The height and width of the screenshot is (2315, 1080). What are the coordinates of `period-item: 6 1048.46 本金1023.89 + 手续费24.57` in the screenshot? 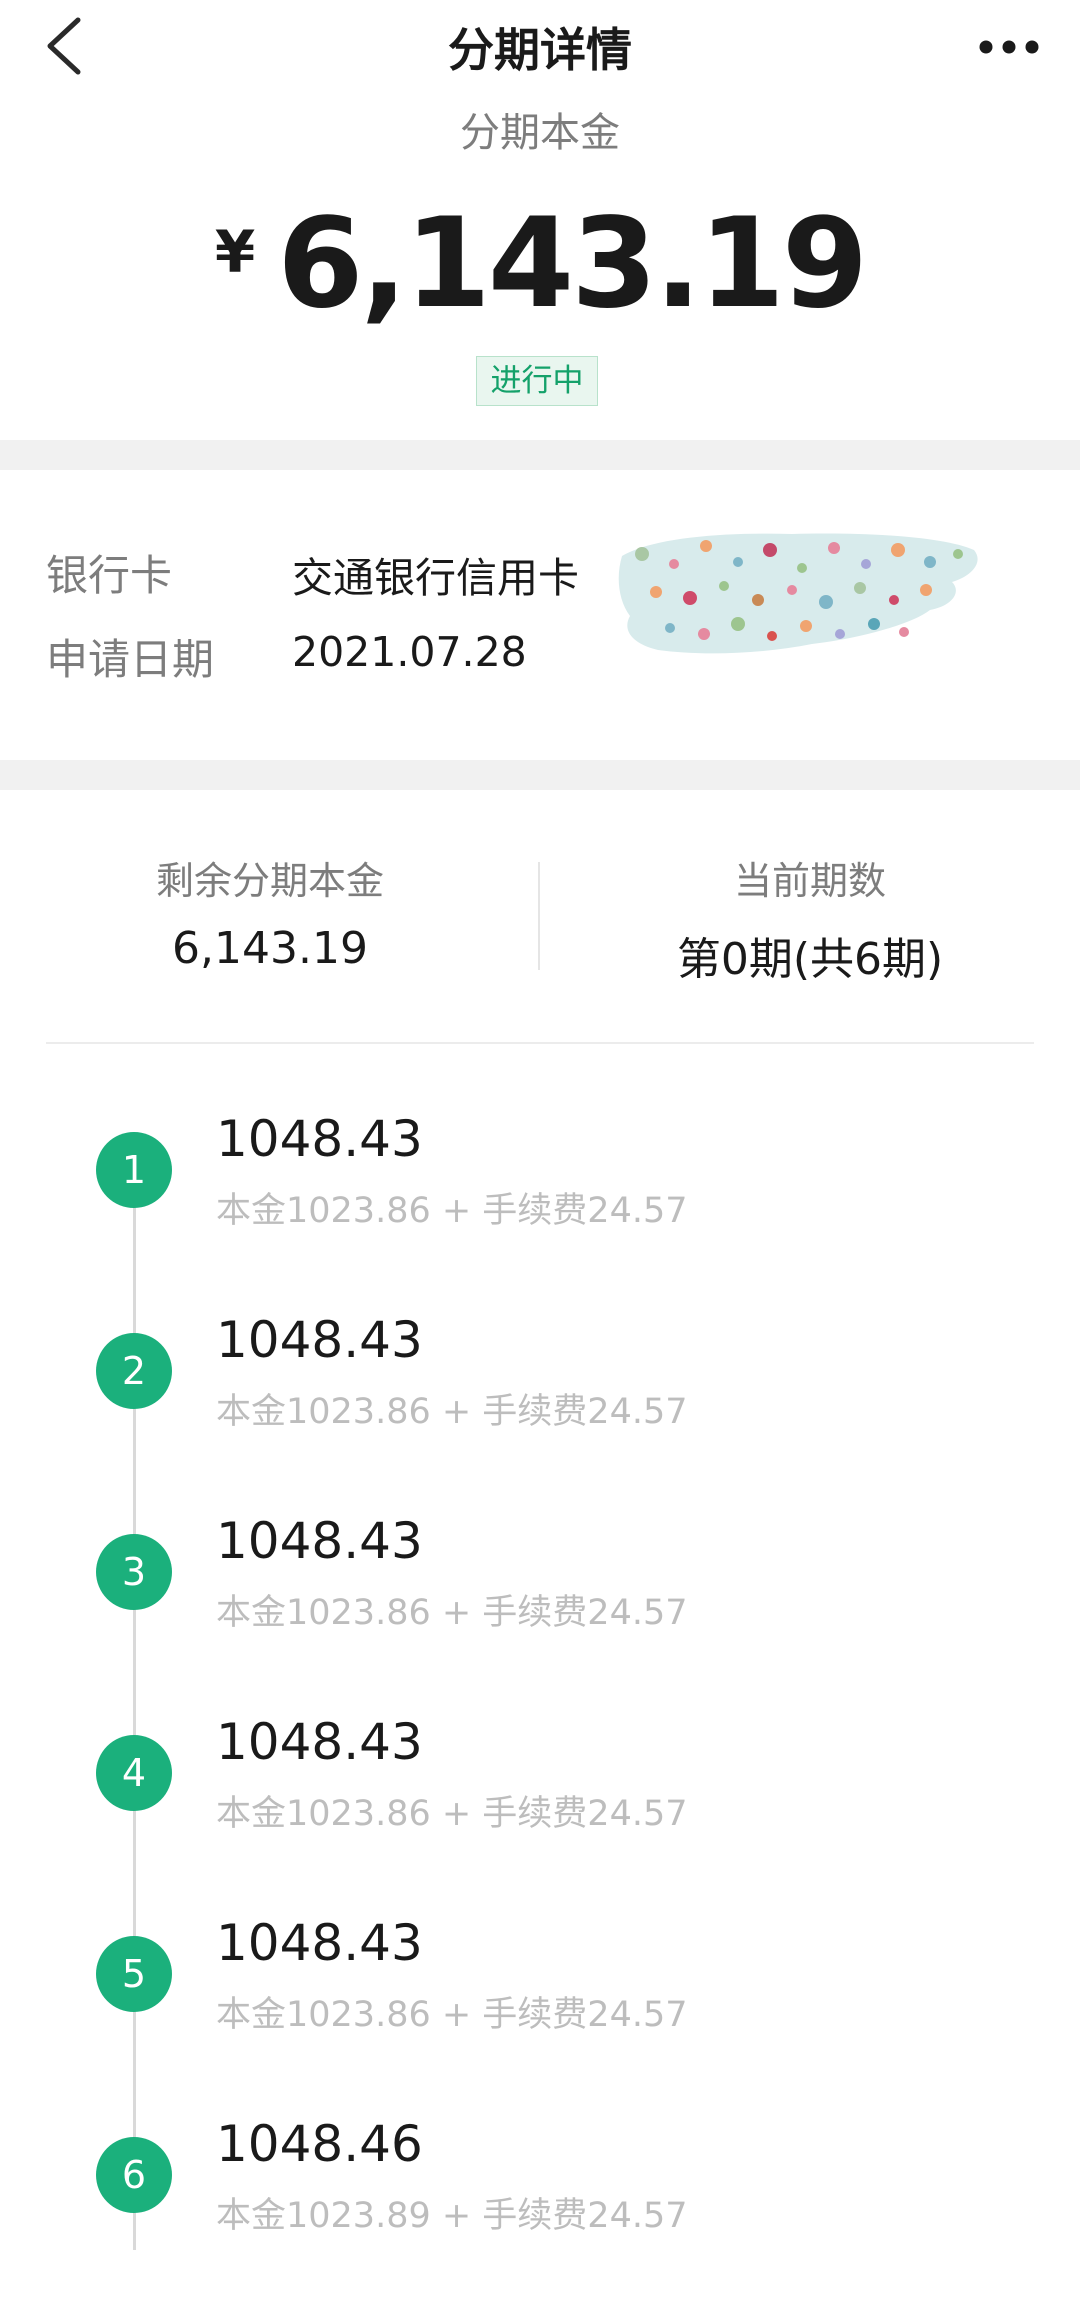 It's located at (540, 2215).